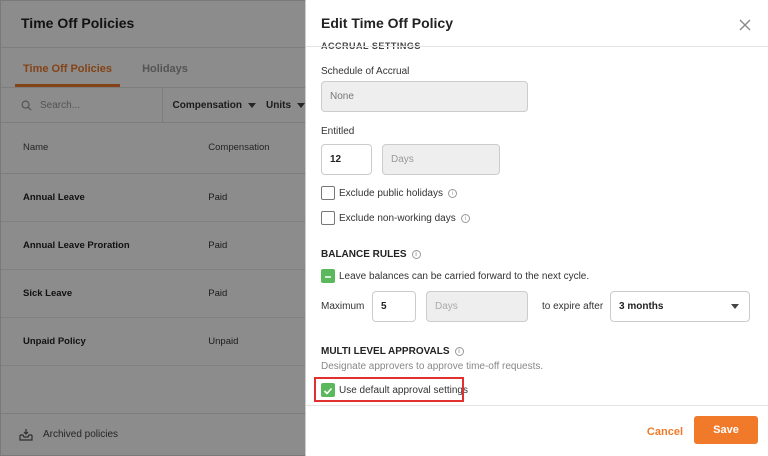 This screenshot has height=456, width=768. What do you see at coordinates (328, 193) in the screenshot?
I see `exclude-public-holidays-checkbox` at bounding box center [328, 193].